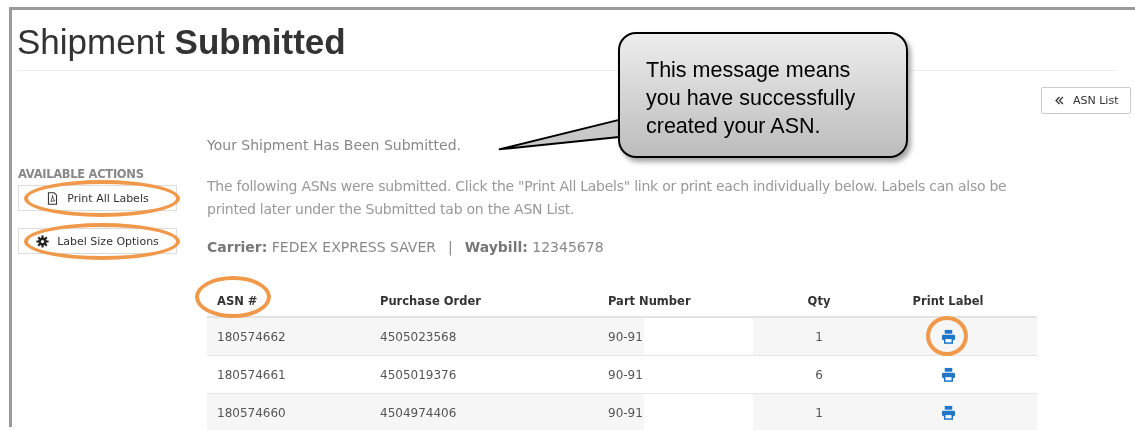  I want to click on column-header: Print Label, so click(948, 301).